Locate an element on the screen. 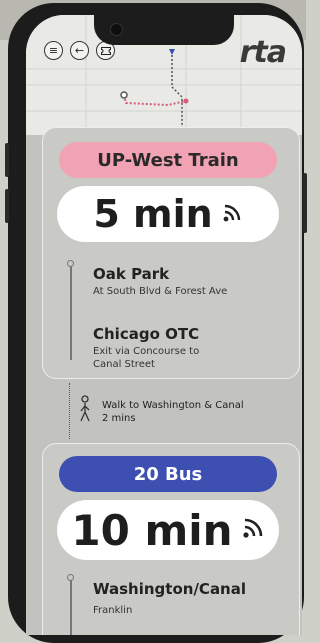 The image size is (320, 643). stop-name-chicago-otc: Chicago OTC is located at coordinates (146, 334).